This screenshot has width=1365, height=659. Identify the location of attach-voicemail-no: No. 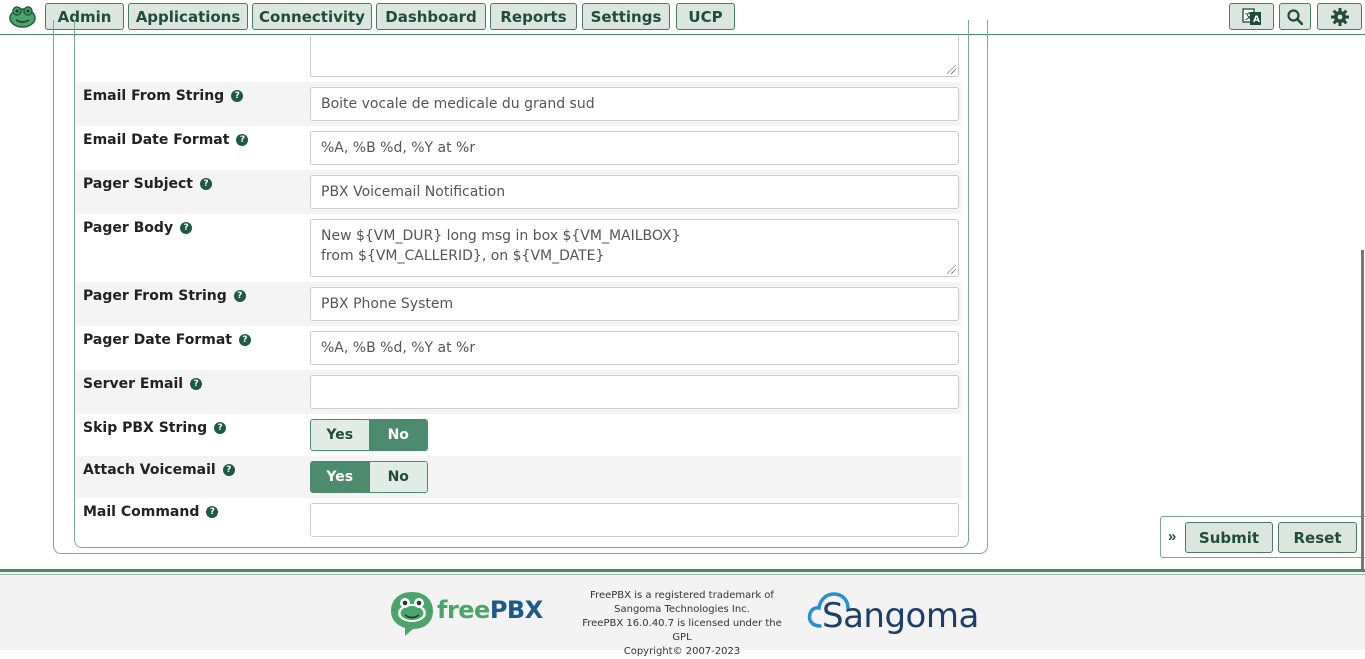
(397, 477).